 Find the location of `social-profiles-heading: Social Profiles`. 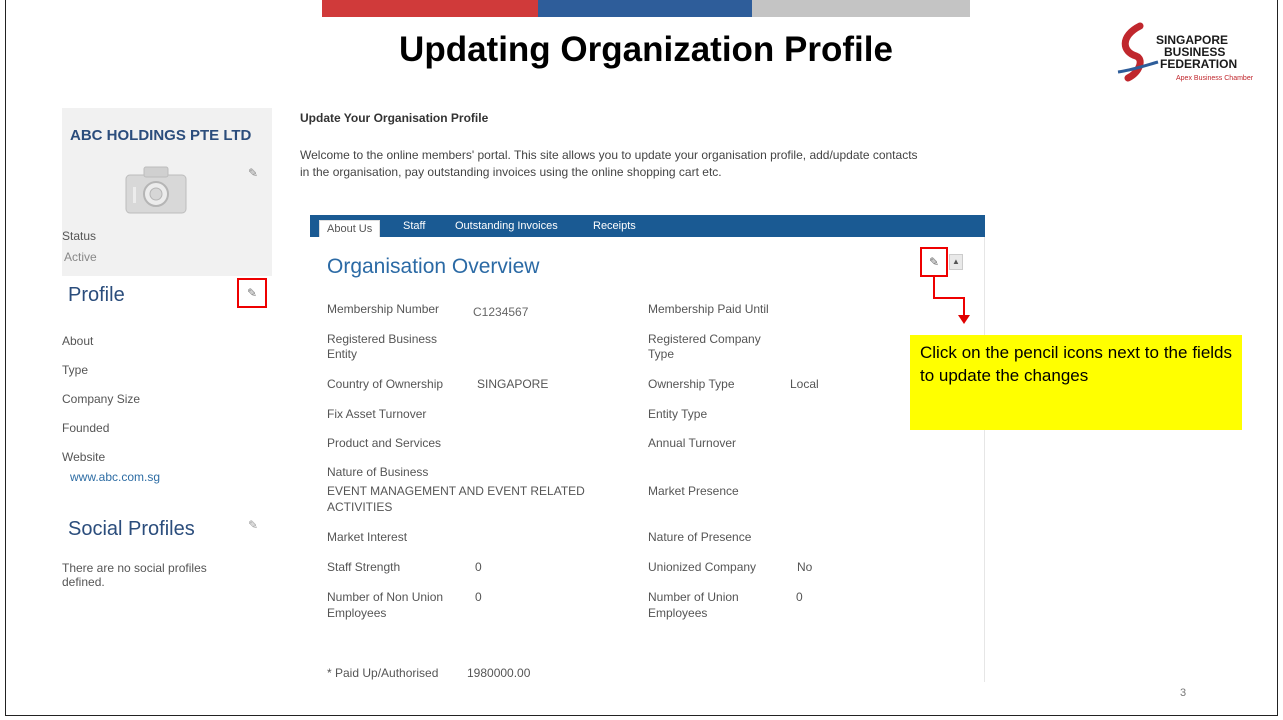

social-profiles-heading: Social Profiles is located at coordinates (131, 529).